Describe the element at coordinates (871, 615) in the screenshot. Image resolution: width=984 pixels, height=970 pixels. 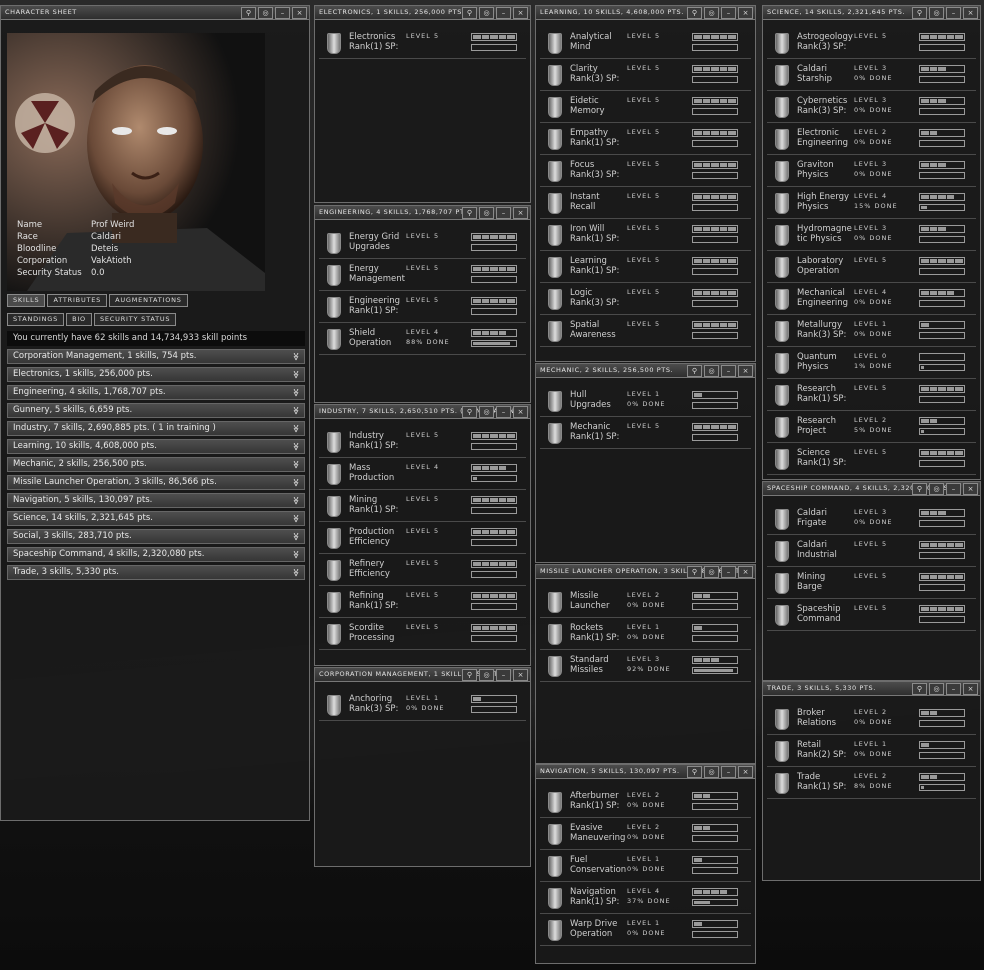
I see `skill-row: Spaceship Command LEVEL 5` at that location.